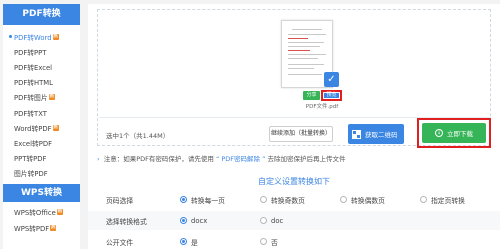  Describe the element at coordinates (356, 134) in the screenshot. I see `qrcode-icon` at that location.